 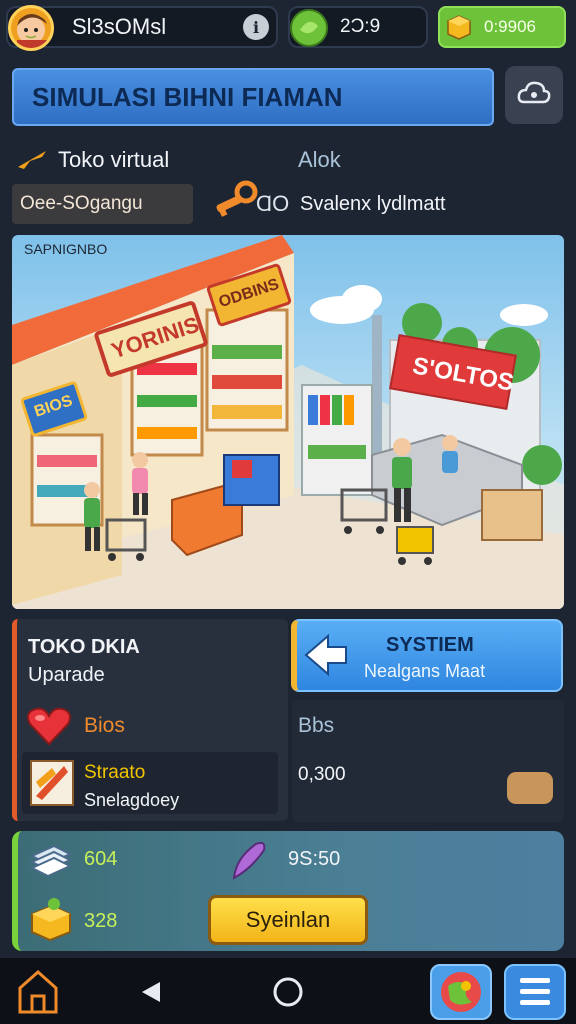 What do you see at coordinates (38, 993) in the screenshot?
I see `home-icon` at bounding box center [38, 993].